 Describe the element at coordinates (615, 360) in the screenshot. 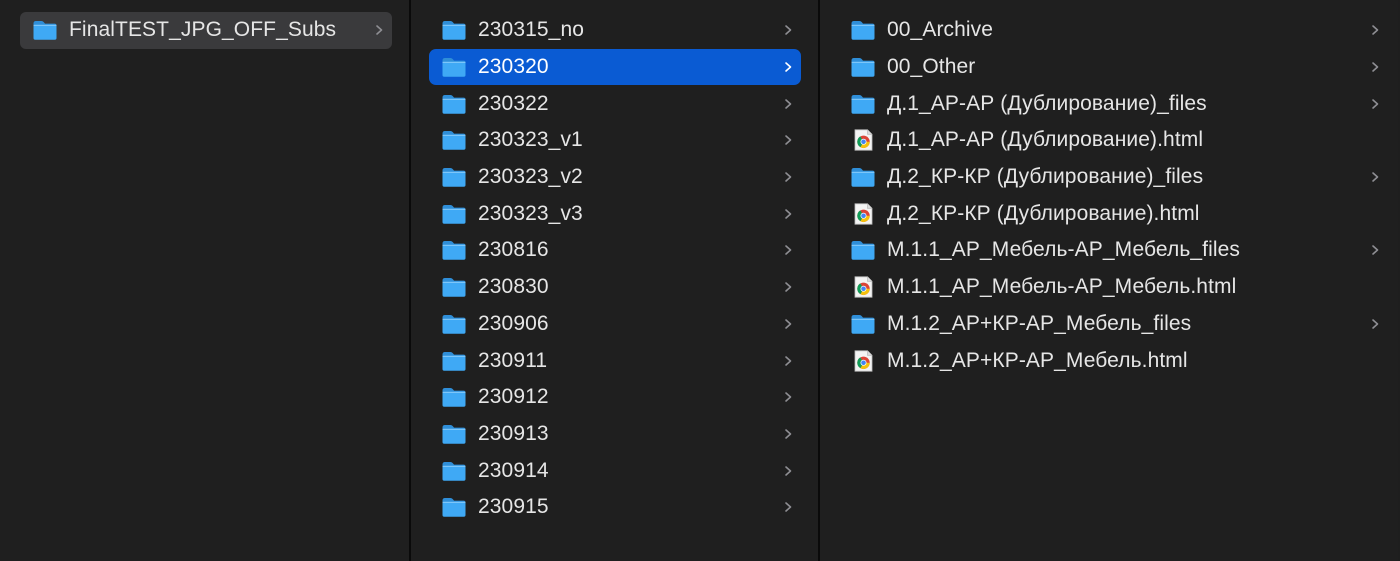

I see `folder-row: 230911` at that location.